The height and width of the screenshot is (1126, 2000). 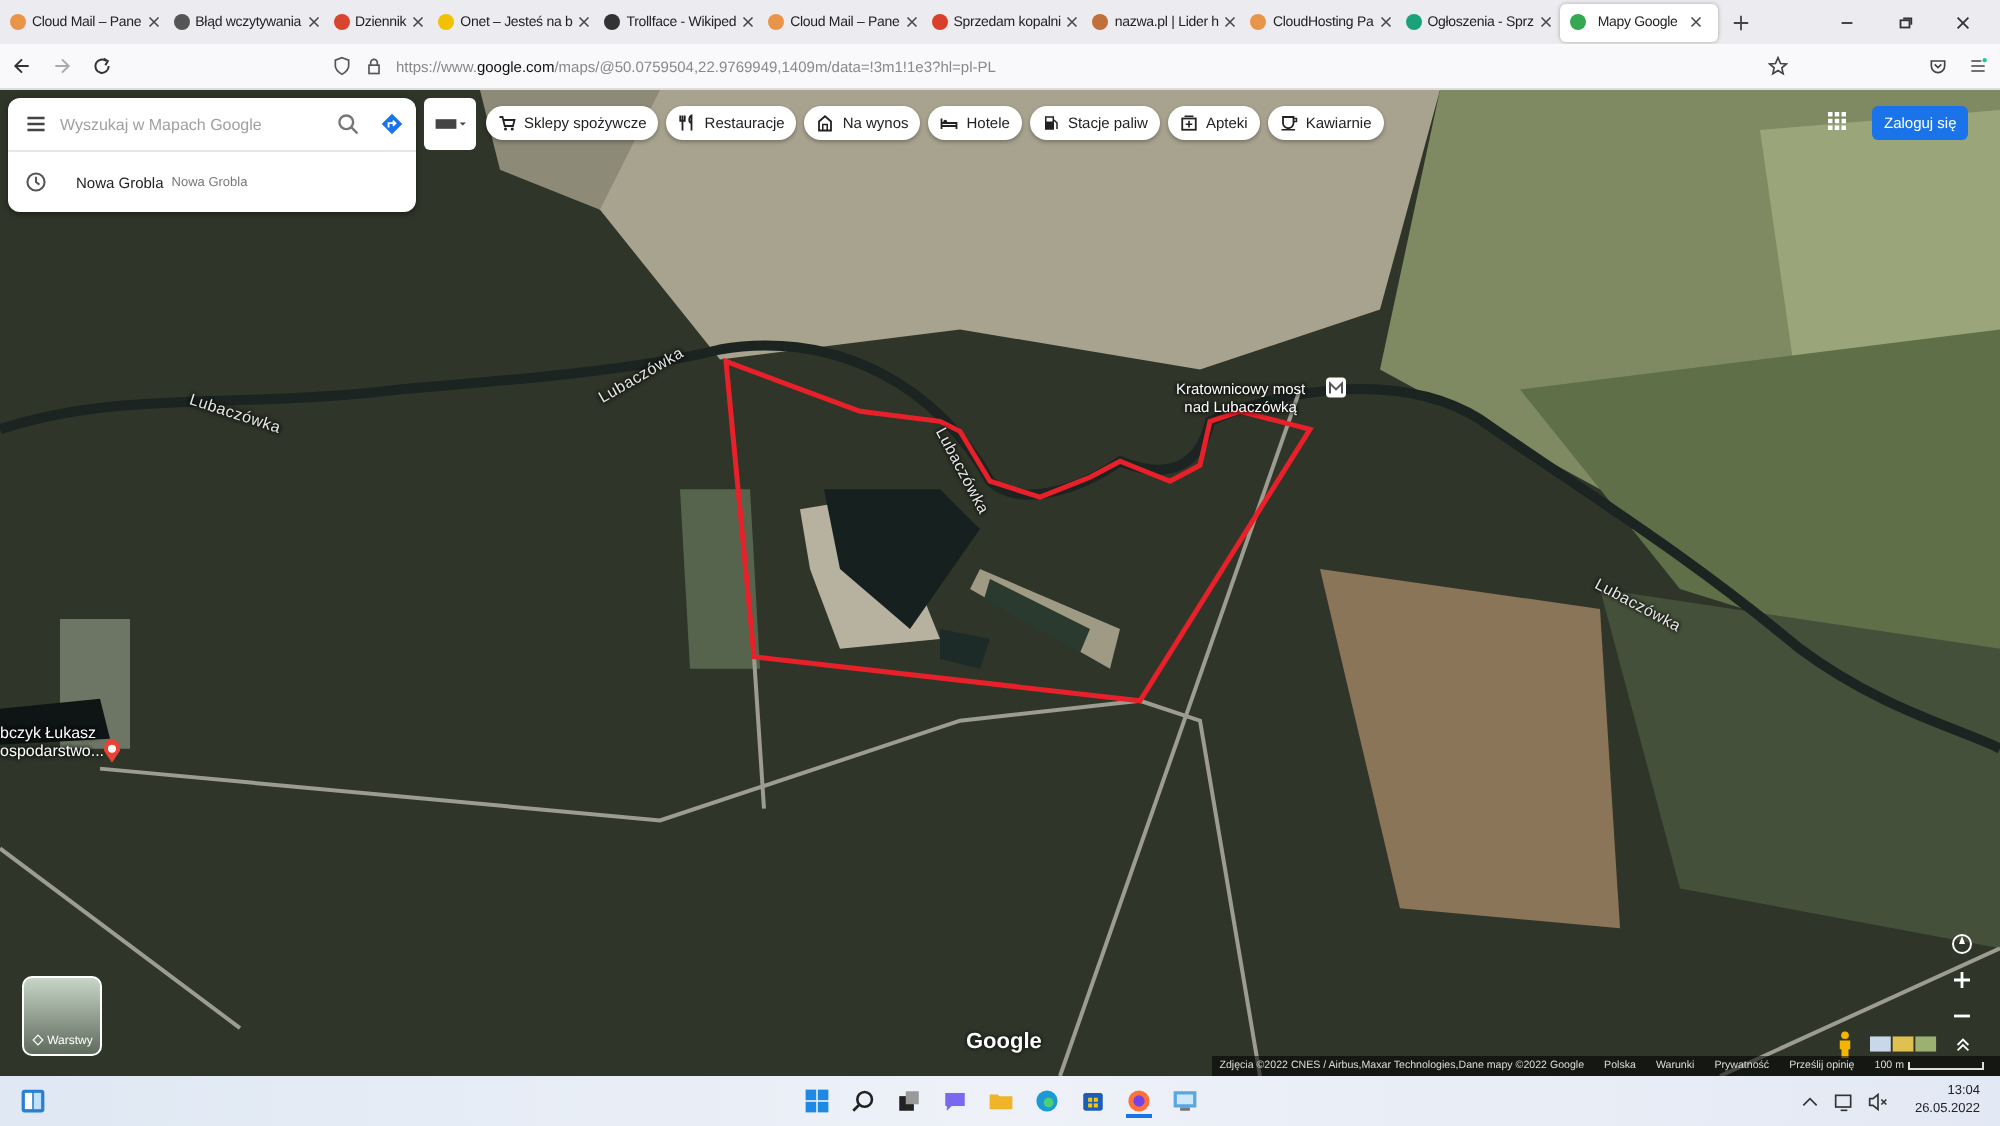 I want to click on widgets-icon, so click(x=33, y=1101).